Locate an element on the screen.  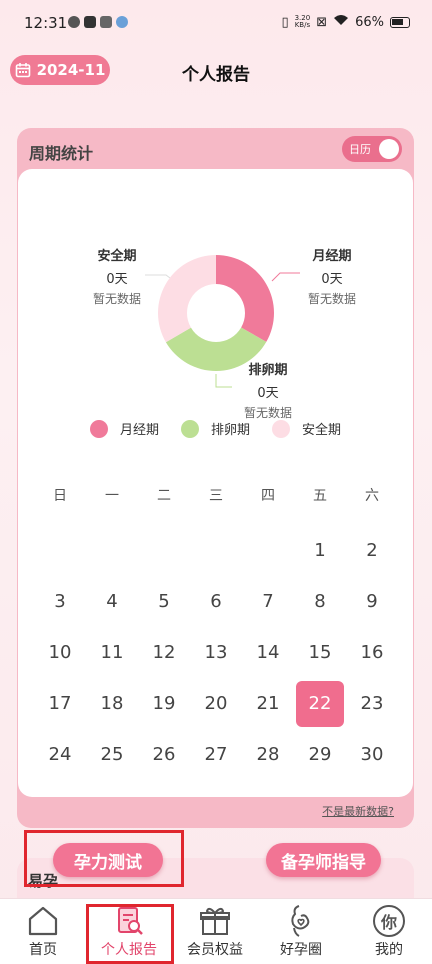
status-time: 12:31 is located at coordinates (46, 23).